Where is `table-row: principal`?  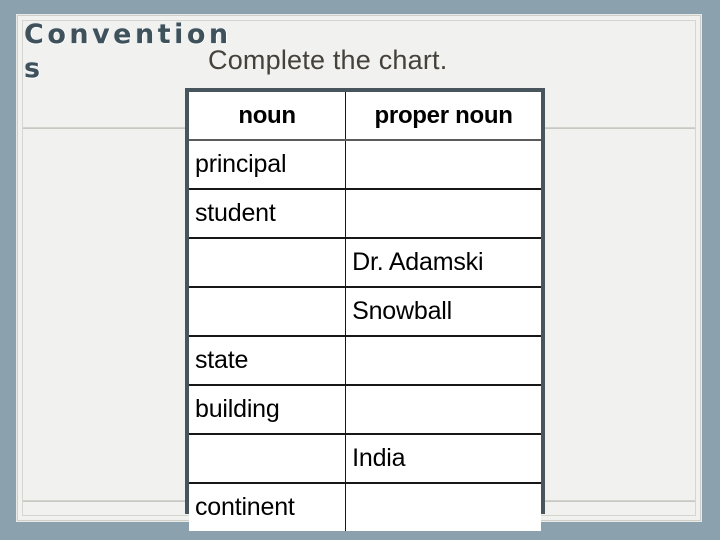
table-row: principal is located at coordinates (365, 164).